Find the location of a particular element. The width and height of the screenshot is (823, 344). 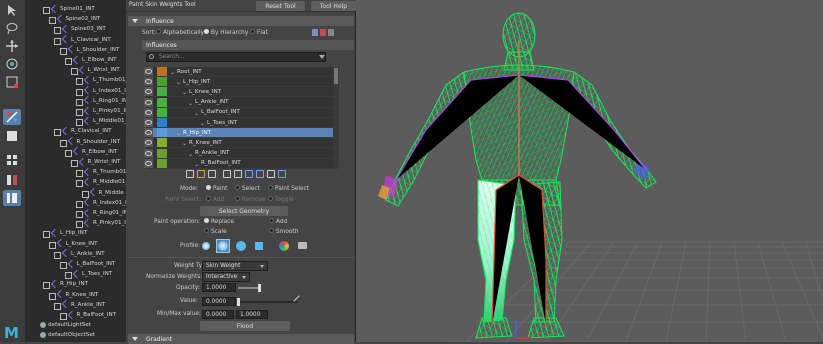

mirror-weights-icon is located at coordinates (249, 174).